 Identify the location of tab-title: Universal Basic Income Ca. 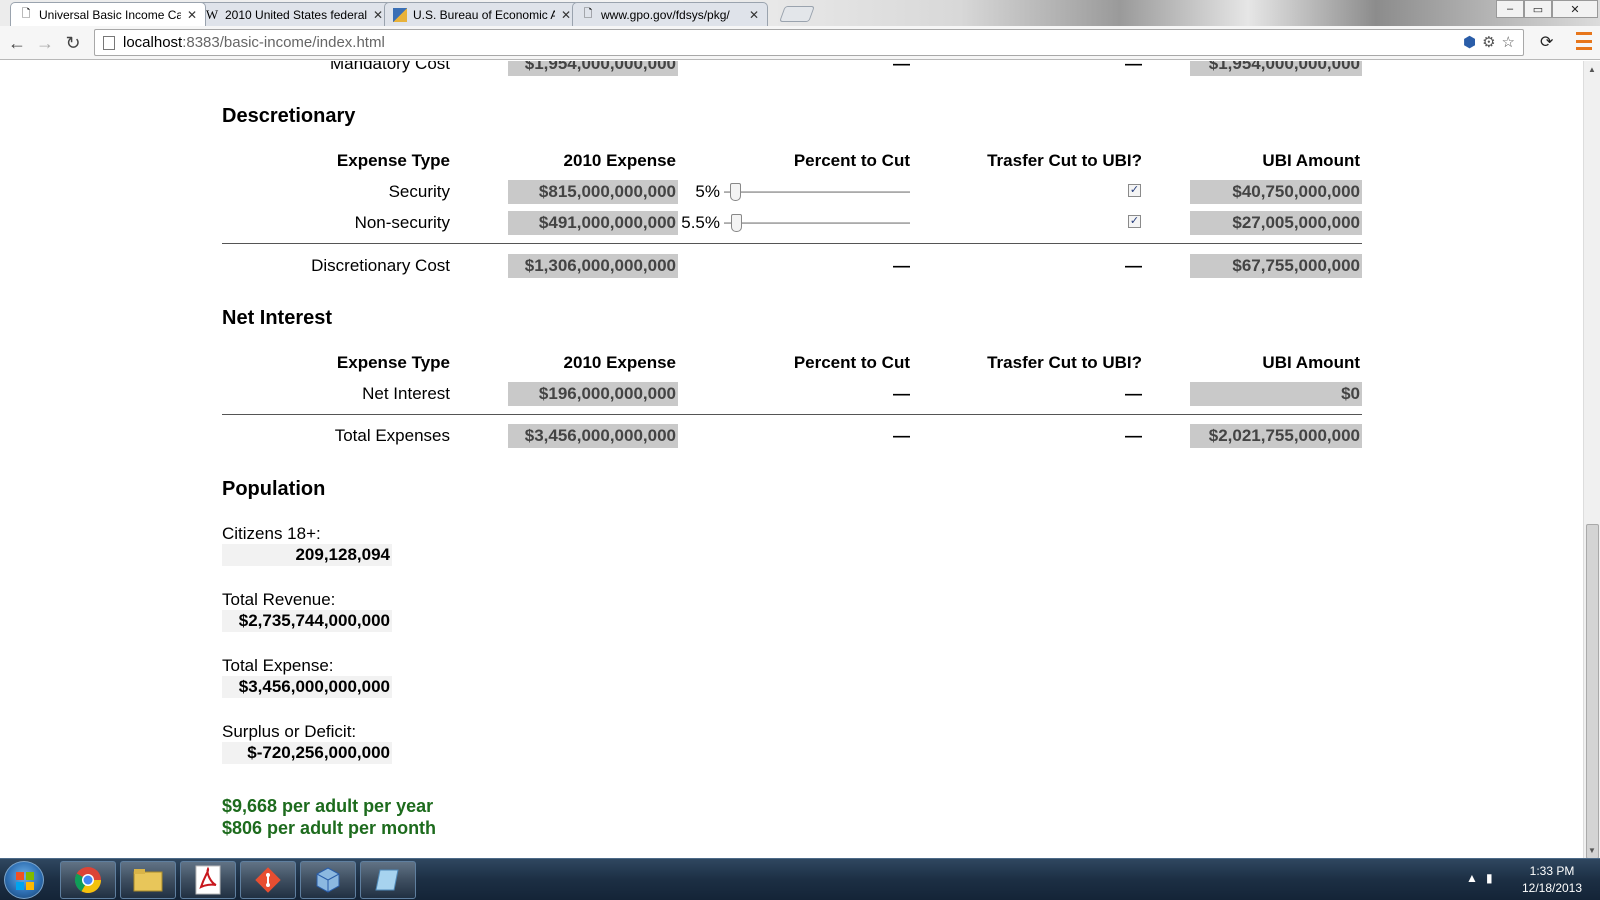
(110, 14).